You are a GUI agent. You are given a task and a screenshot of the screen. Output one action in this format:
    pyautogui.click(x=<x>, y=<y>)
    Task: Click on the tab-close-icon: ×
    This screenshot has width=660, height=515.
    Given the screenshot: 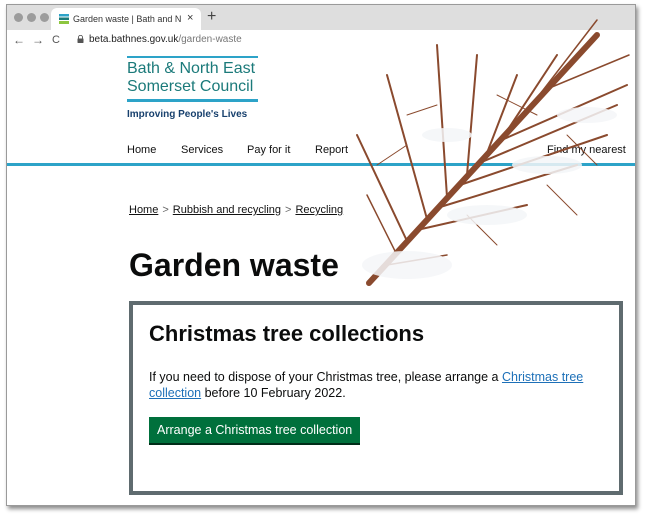 What is the action you would take?
    pyautogui.click(x=190, y=18)
    